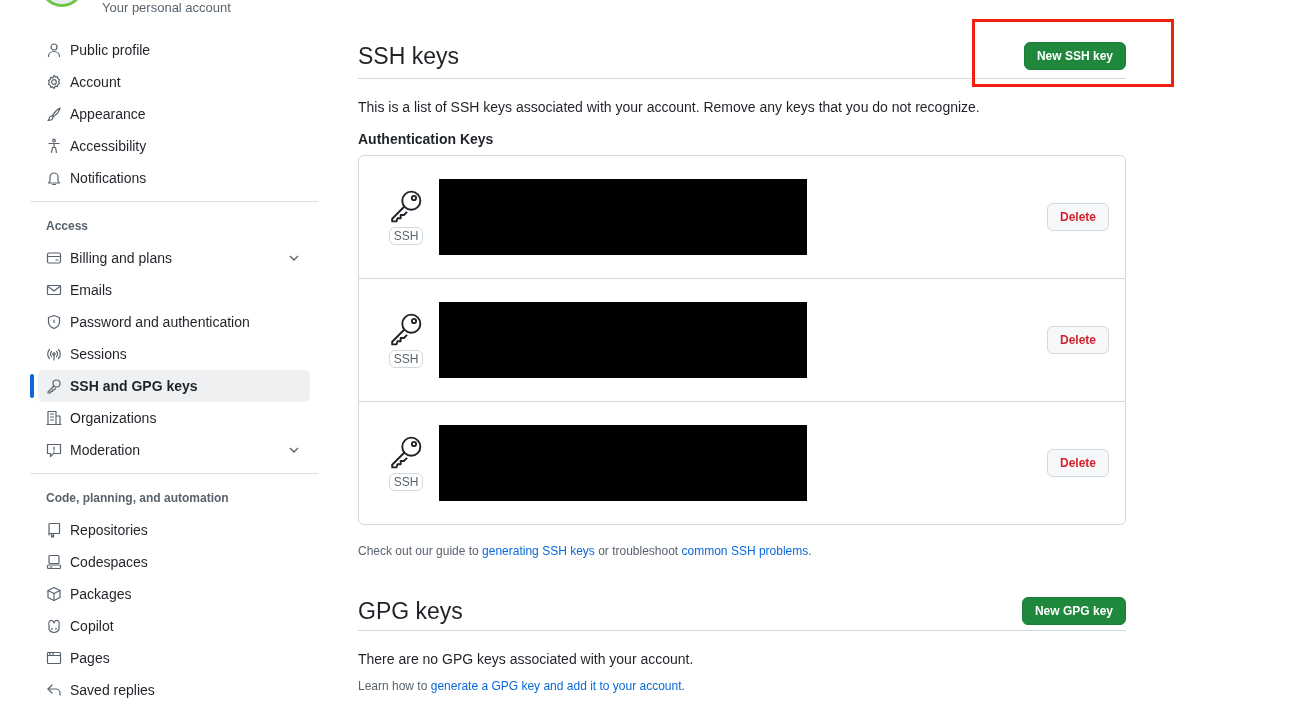 The width and height of the screenshot is (1290, 711). Describe the element at coordinates (538, 551) in the screenshot. I see `help-link: generating SSH keys` at that location.